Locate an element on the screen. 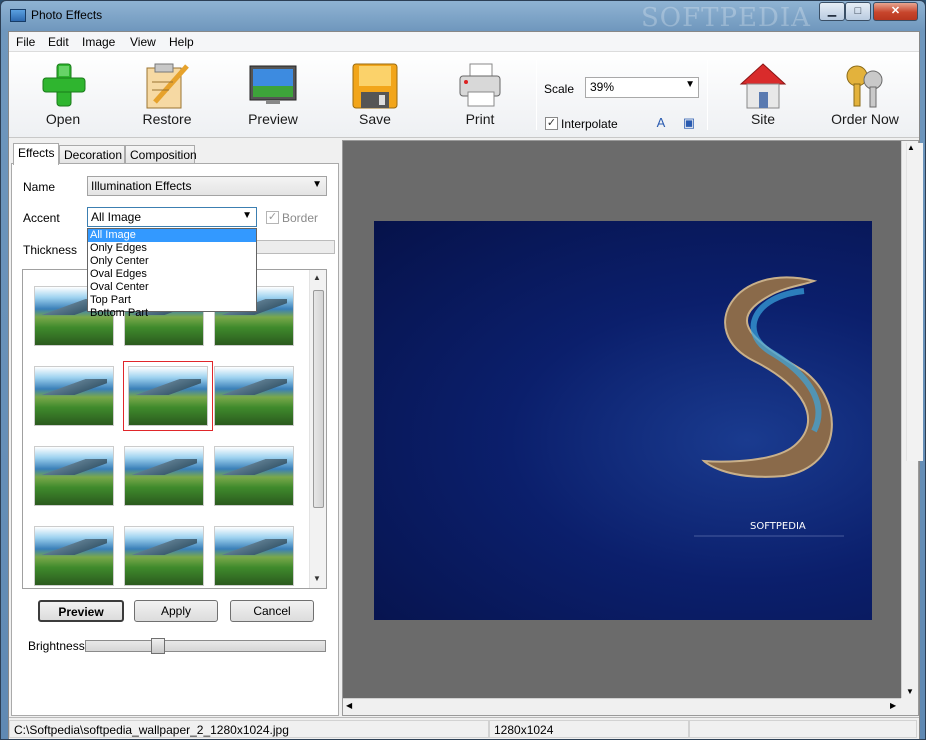 The height and width of the screenshot is (740, 926). preview-icon is located at coordinates (273, 84).